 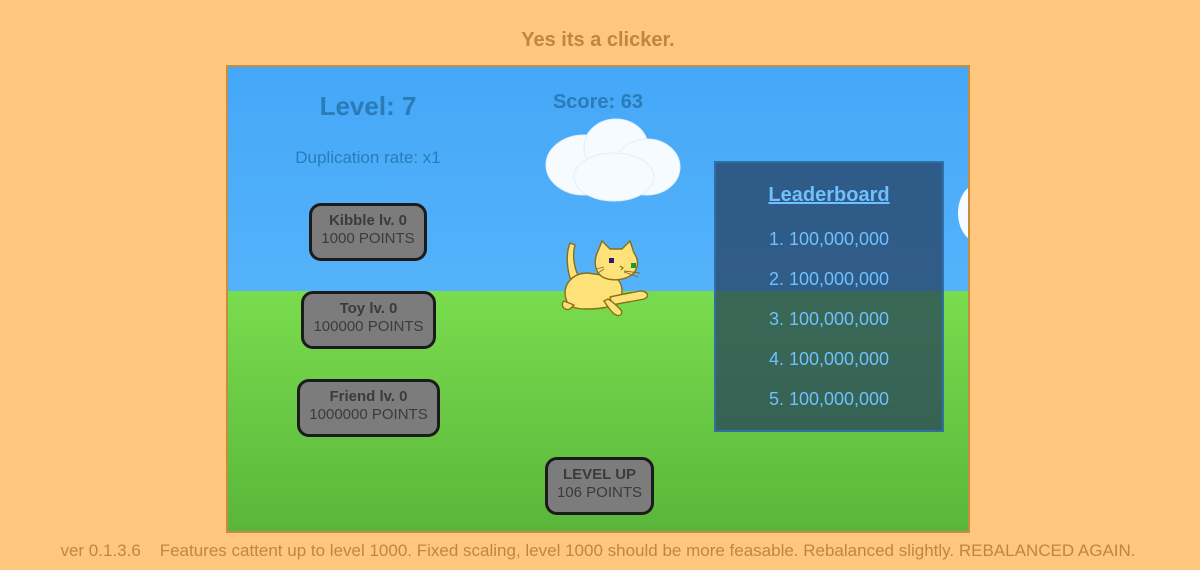 I want to click on button-name: Friend lv. 0, so click(x=368, y=396).